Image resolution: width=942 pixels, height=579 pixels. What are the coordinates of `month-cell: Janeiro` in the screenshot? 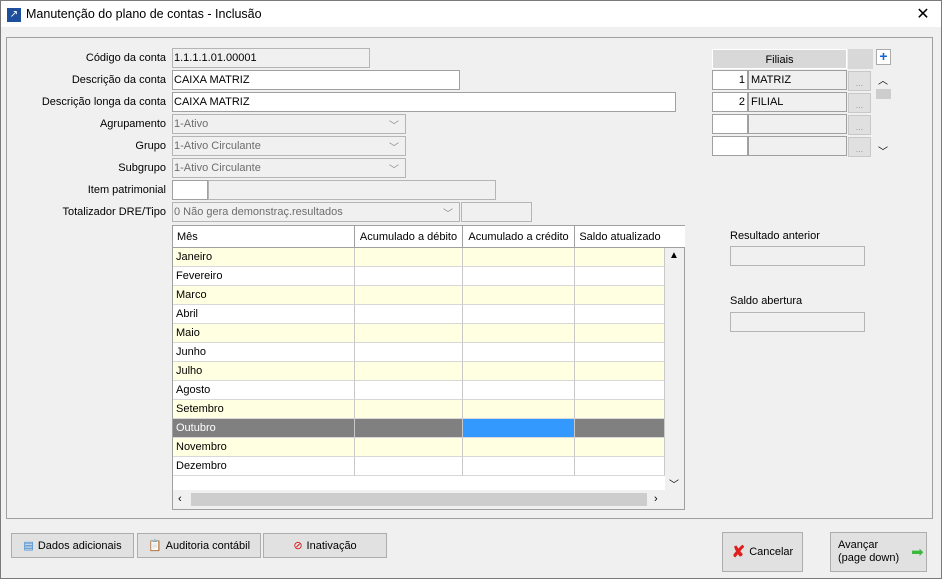 It's located at (264, 257).